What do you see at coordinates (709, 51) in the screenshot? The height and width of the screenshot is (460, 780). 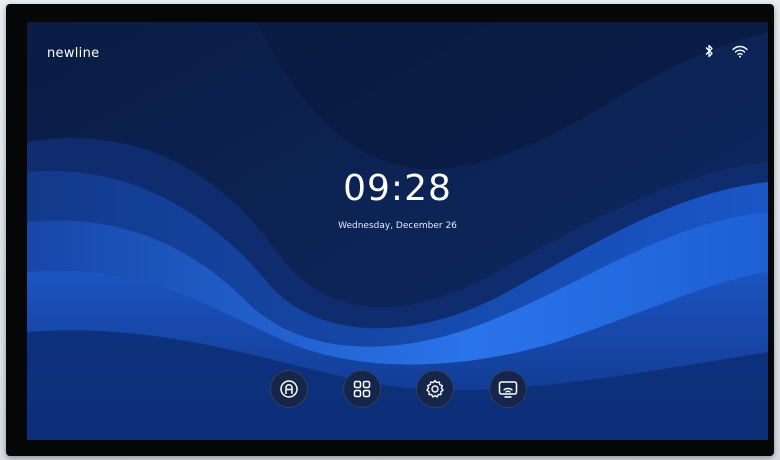 I see `bluetooth-icon` at bounding box center [709, 51].